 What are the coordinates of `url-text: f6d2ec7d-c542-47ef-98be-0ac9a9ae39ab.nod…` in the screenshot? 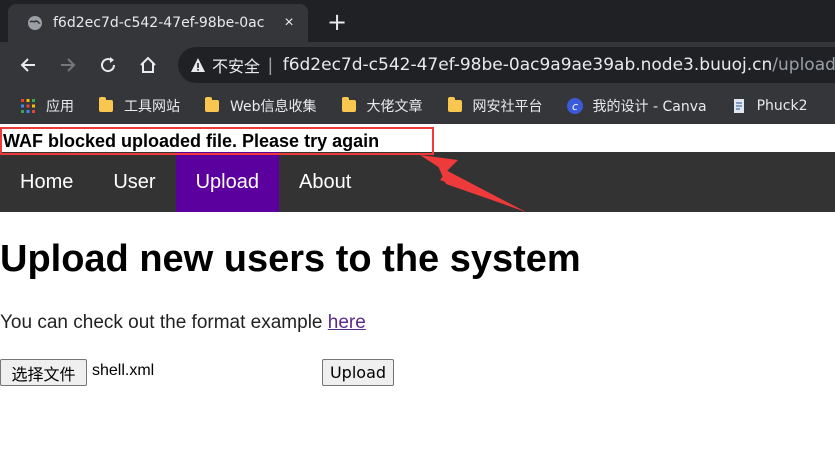 It's located at (559, 65).